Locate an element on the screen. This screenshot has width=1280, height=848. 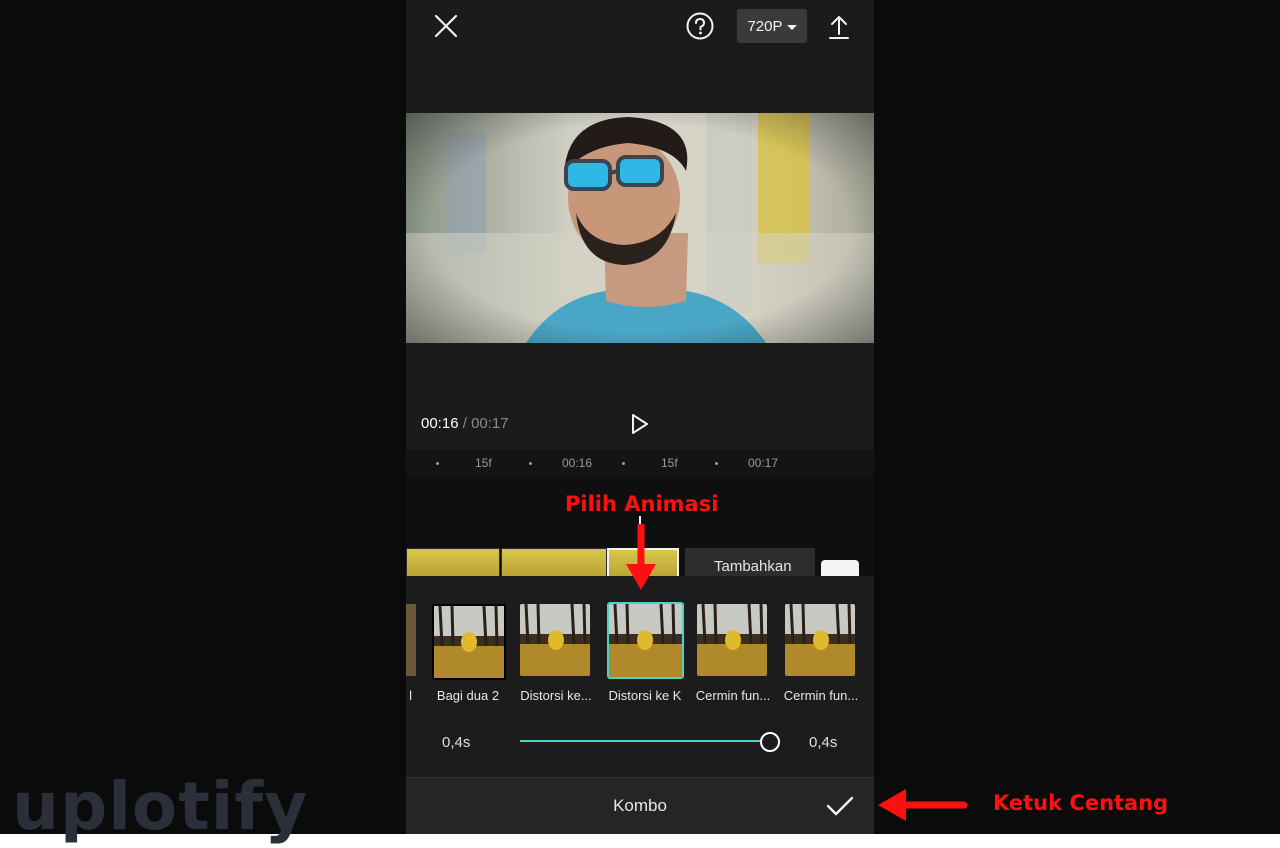
playback-time: 00:16 / 00:17 is located at coordinates (465, 423).